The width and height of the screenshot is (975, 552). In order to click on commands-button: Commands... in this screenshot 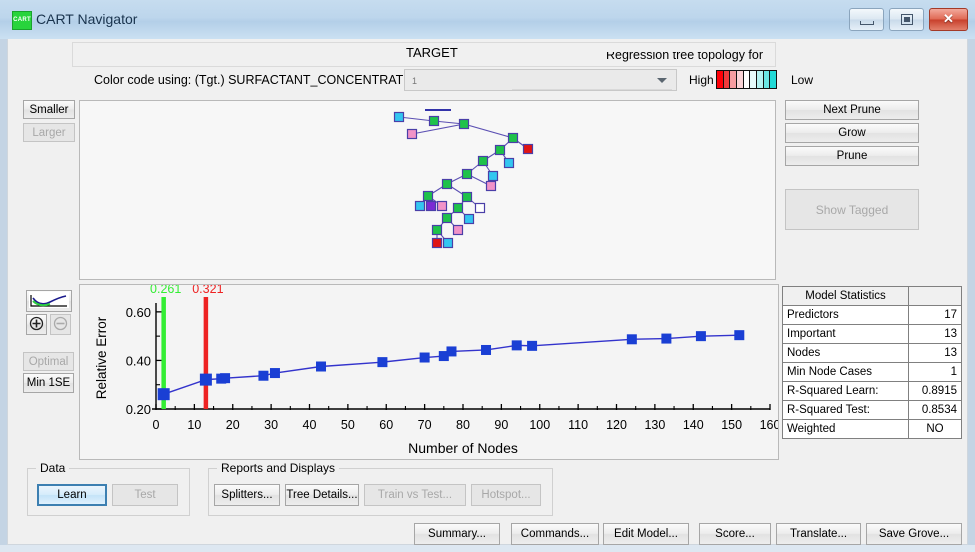, I will do `click(555, 534)`.